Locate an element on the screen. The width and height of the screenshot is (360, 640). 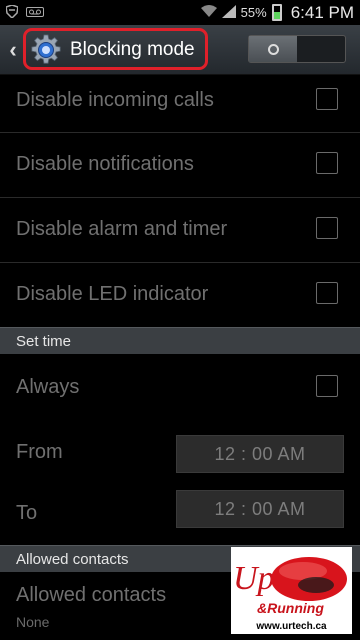
to-label: To is located at coordinates (27, 513).